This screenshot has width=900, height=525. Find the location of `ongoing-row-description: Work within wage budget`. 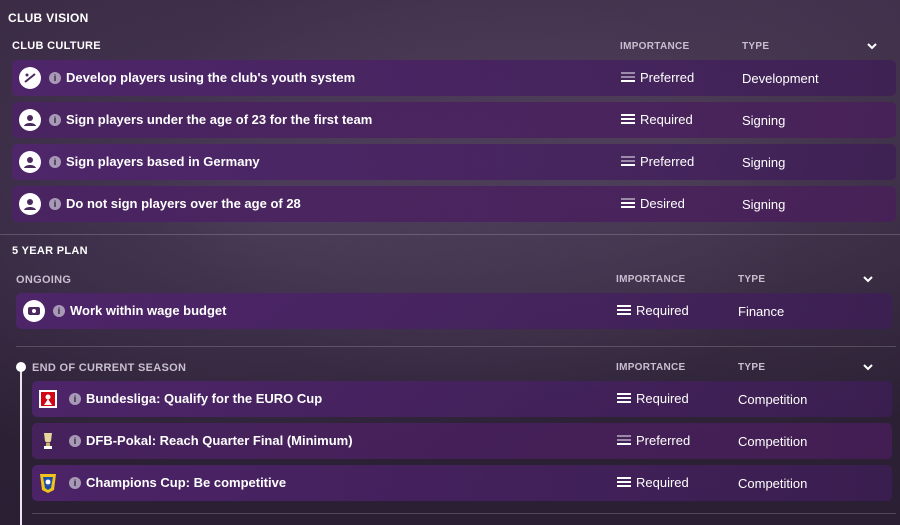

ongoing-row-description: Work within wage budget is located at coordinates (148, 310).